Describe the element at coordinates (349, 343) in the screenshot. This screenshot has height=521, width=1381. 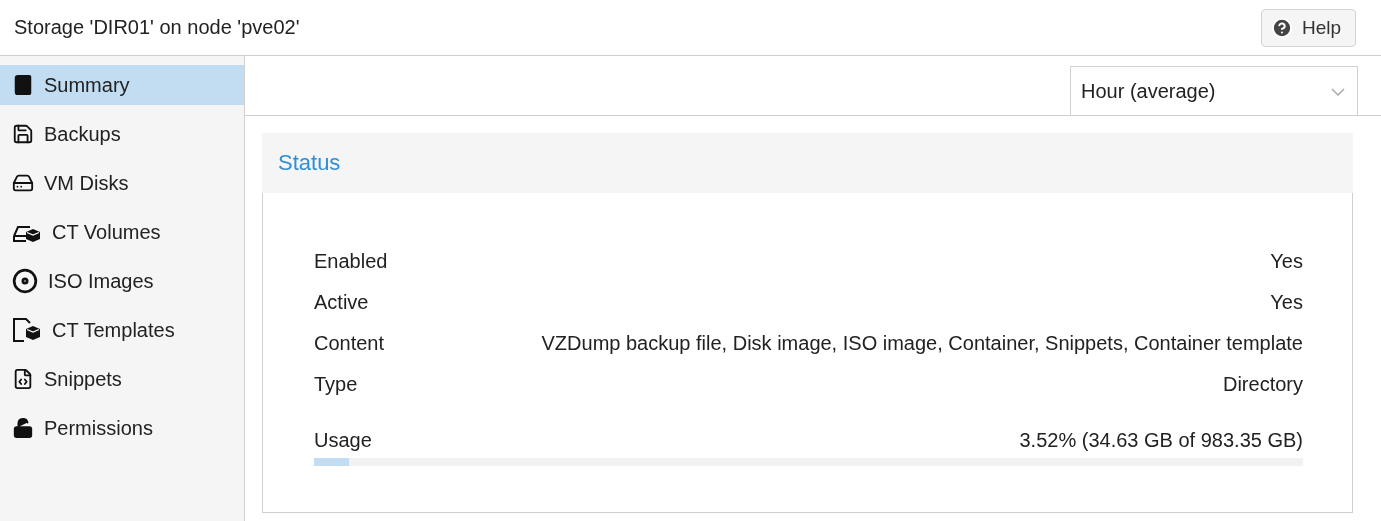
I see `field-label: Content` at that location.